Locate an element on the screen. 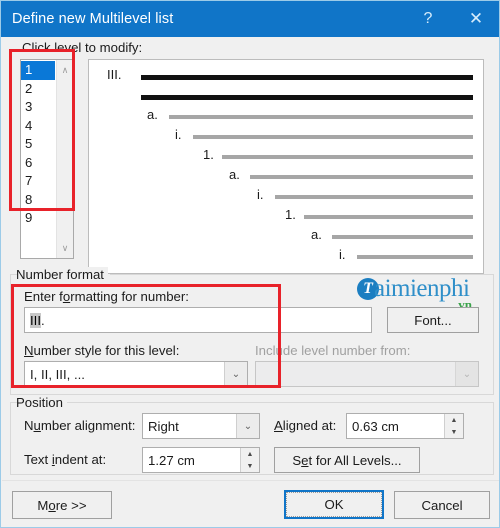 Image resolution: width=500 pixels, height=528 pixels. aligned-at-spinner: 0.63 cm ▲ ▼ is located at coordinates (405, 426).